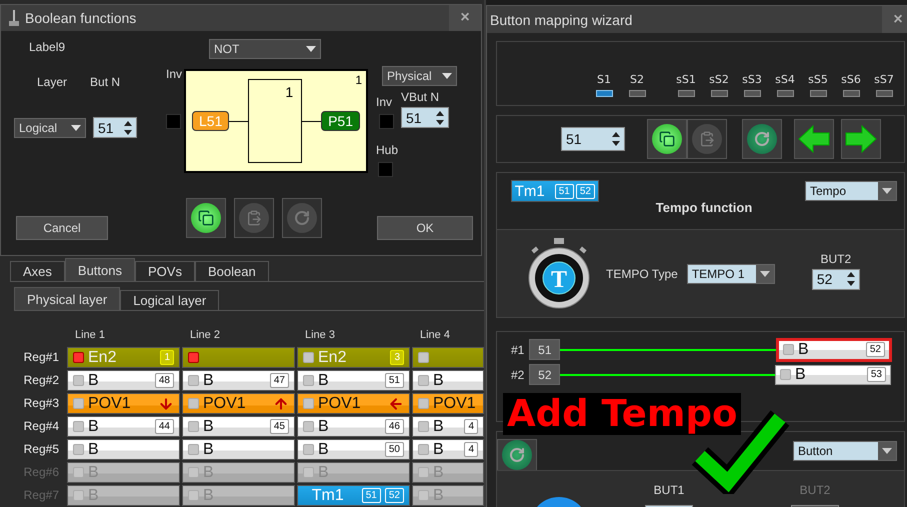  I want to click on switch-toggle: S2, so click(637, 85).